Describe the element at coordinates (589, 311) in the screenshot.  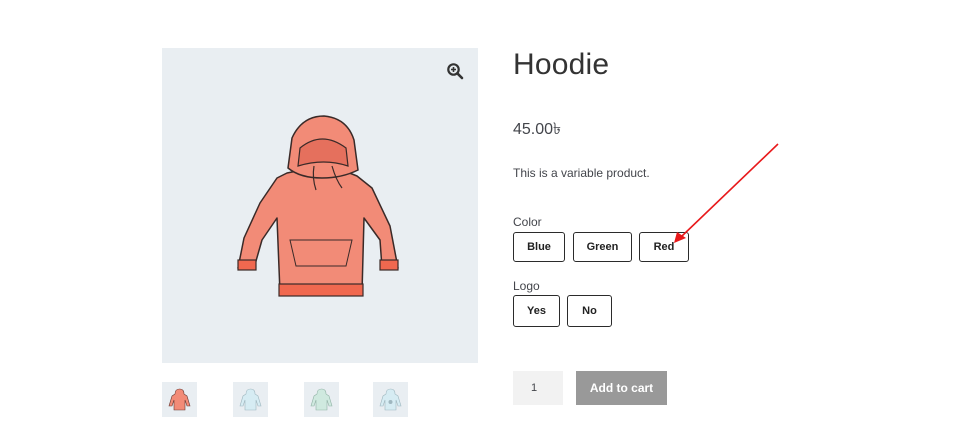
I see `swatch-logo-no: No` at that location.